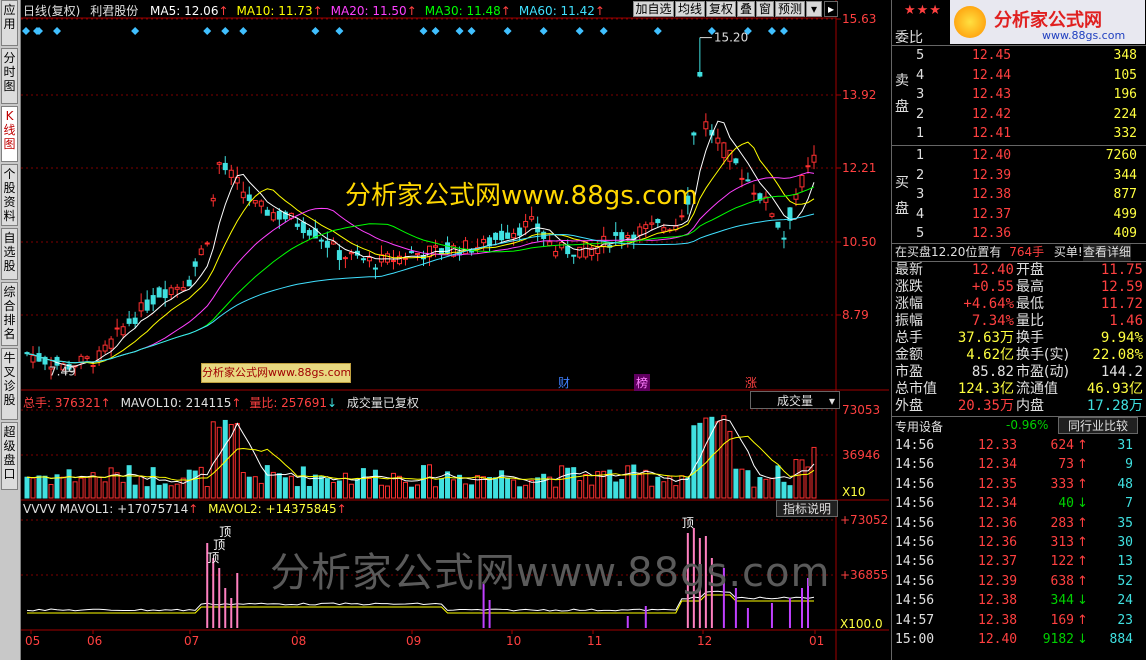  I want to click on buy-row: 4 12.37 499, so click(1014, 215).